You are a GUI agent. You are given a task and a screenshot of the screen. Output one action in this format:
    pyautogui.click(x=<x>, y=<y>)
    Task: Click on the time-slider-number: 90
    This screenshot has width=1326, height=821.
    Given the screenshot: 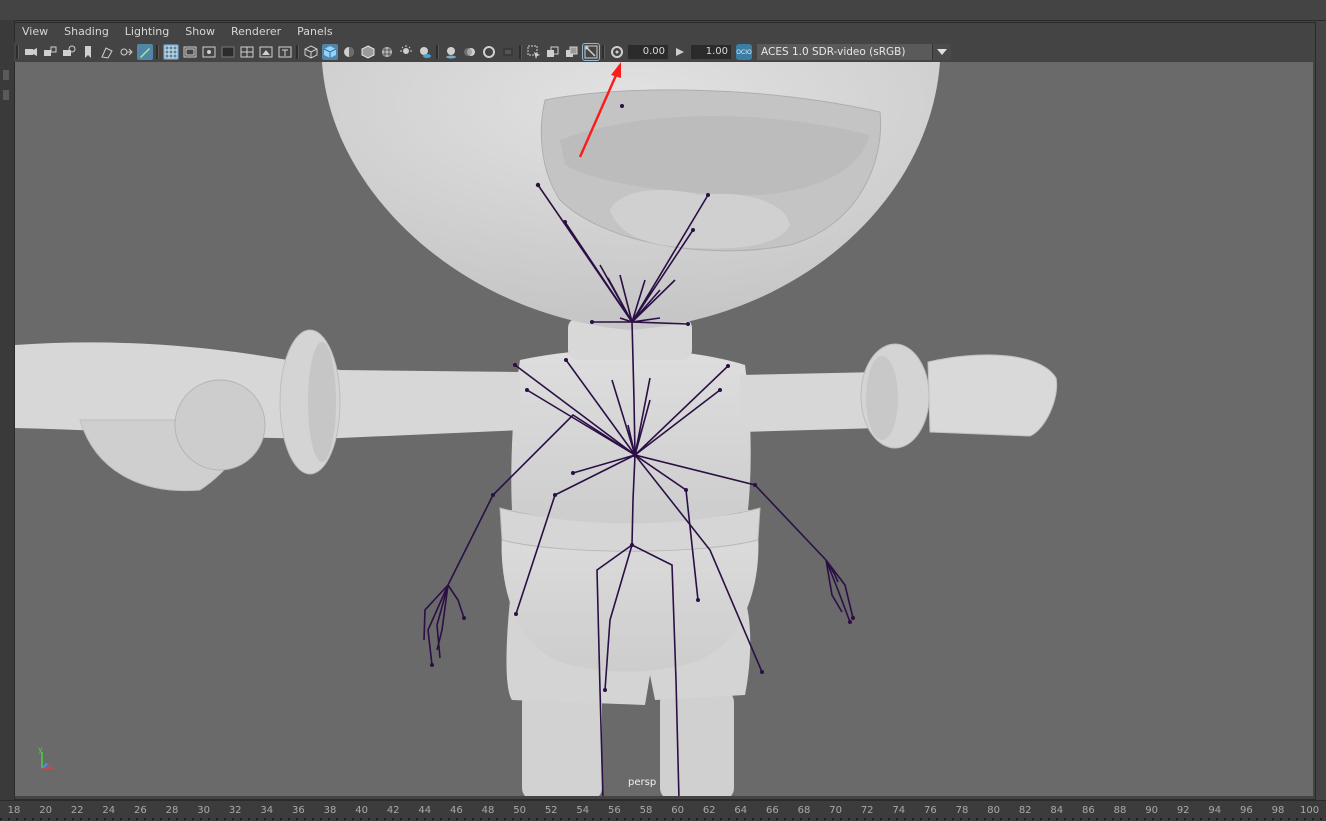 What is the action you would take?
    pyautogui.click(x=1151, y=810)
    